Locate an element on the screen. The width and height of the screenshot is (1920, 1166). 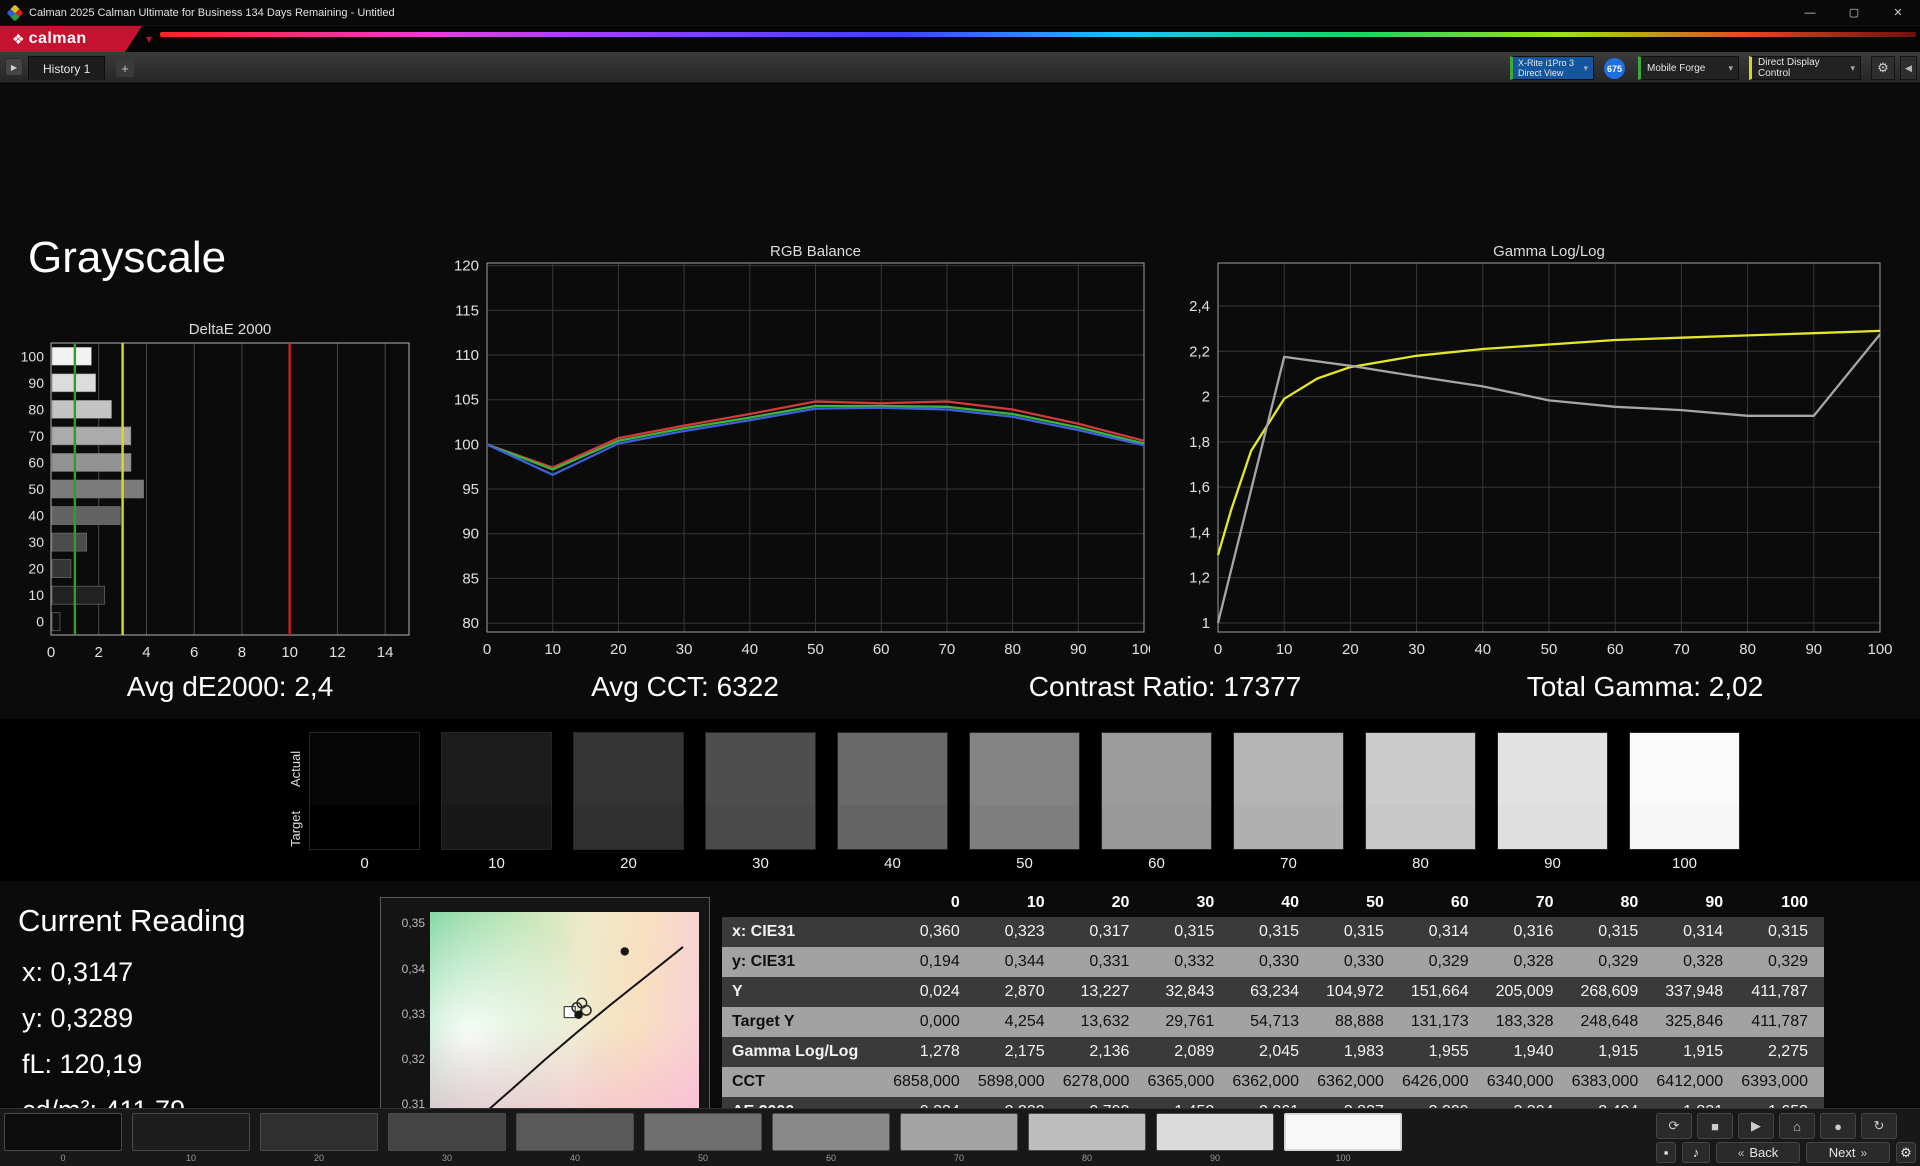
swatch-level-label: 90 is located at coordinates (1552, 863).